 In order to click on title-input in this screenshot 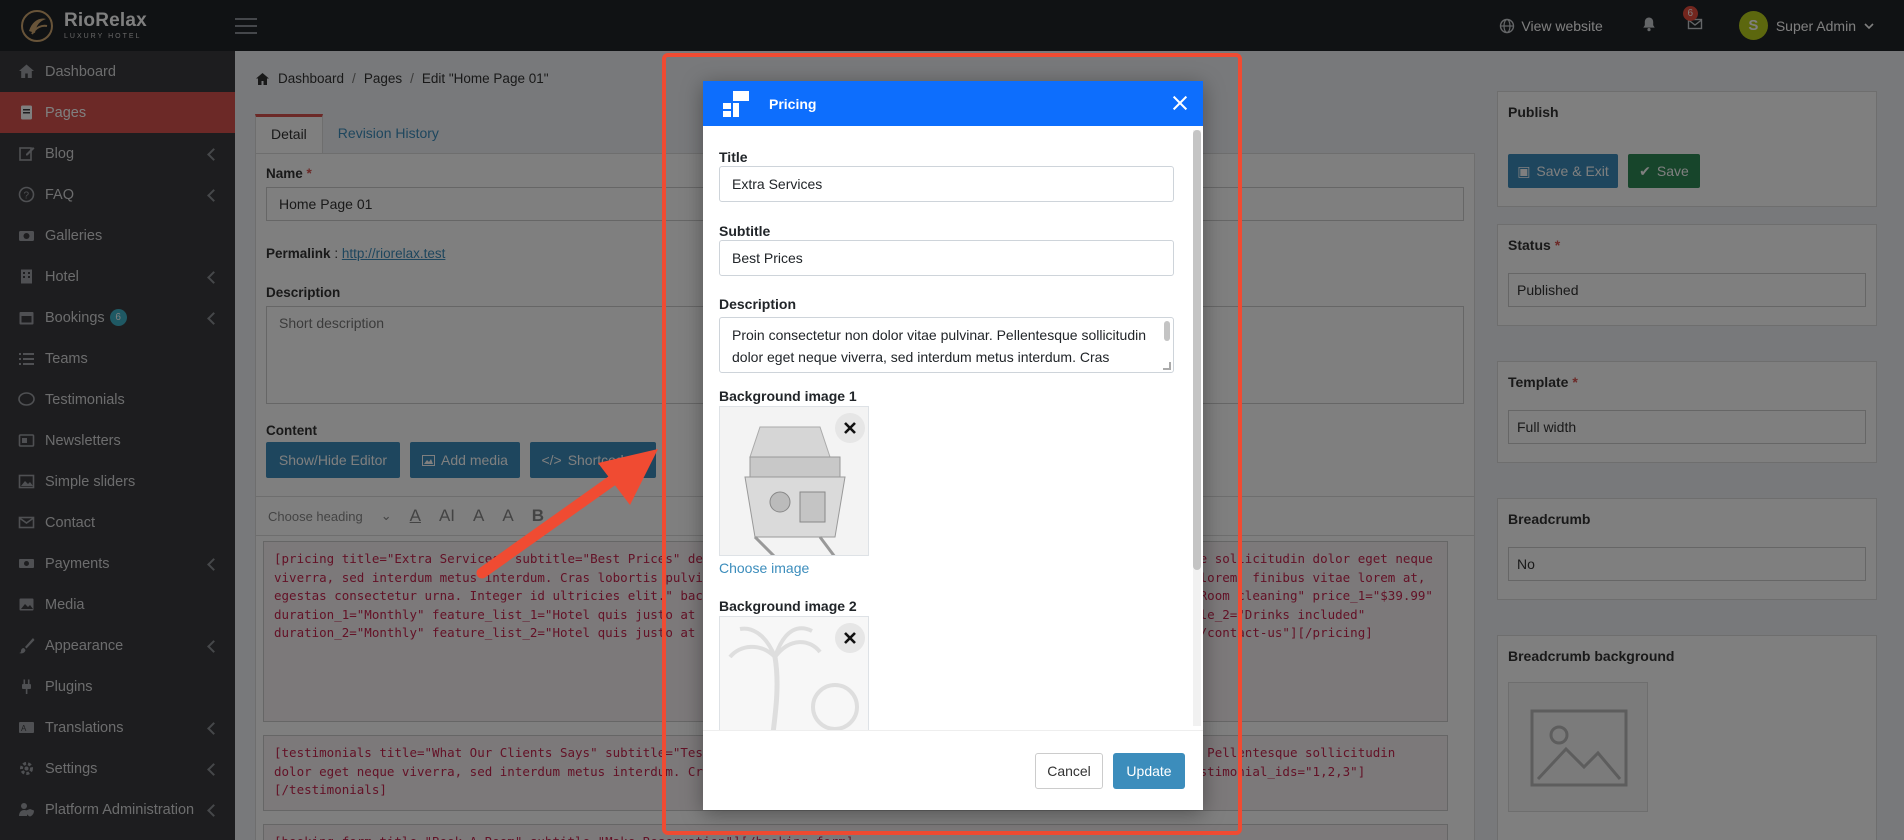, I will do `click(946, 184)`.